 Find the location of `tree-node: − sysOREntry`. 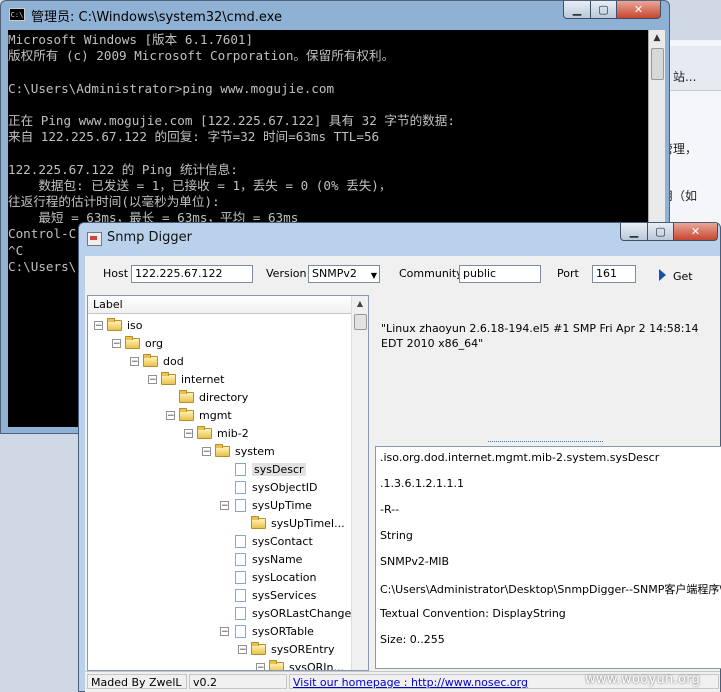

tree-node: − sysOREntry is located at coordinates (286, 649).